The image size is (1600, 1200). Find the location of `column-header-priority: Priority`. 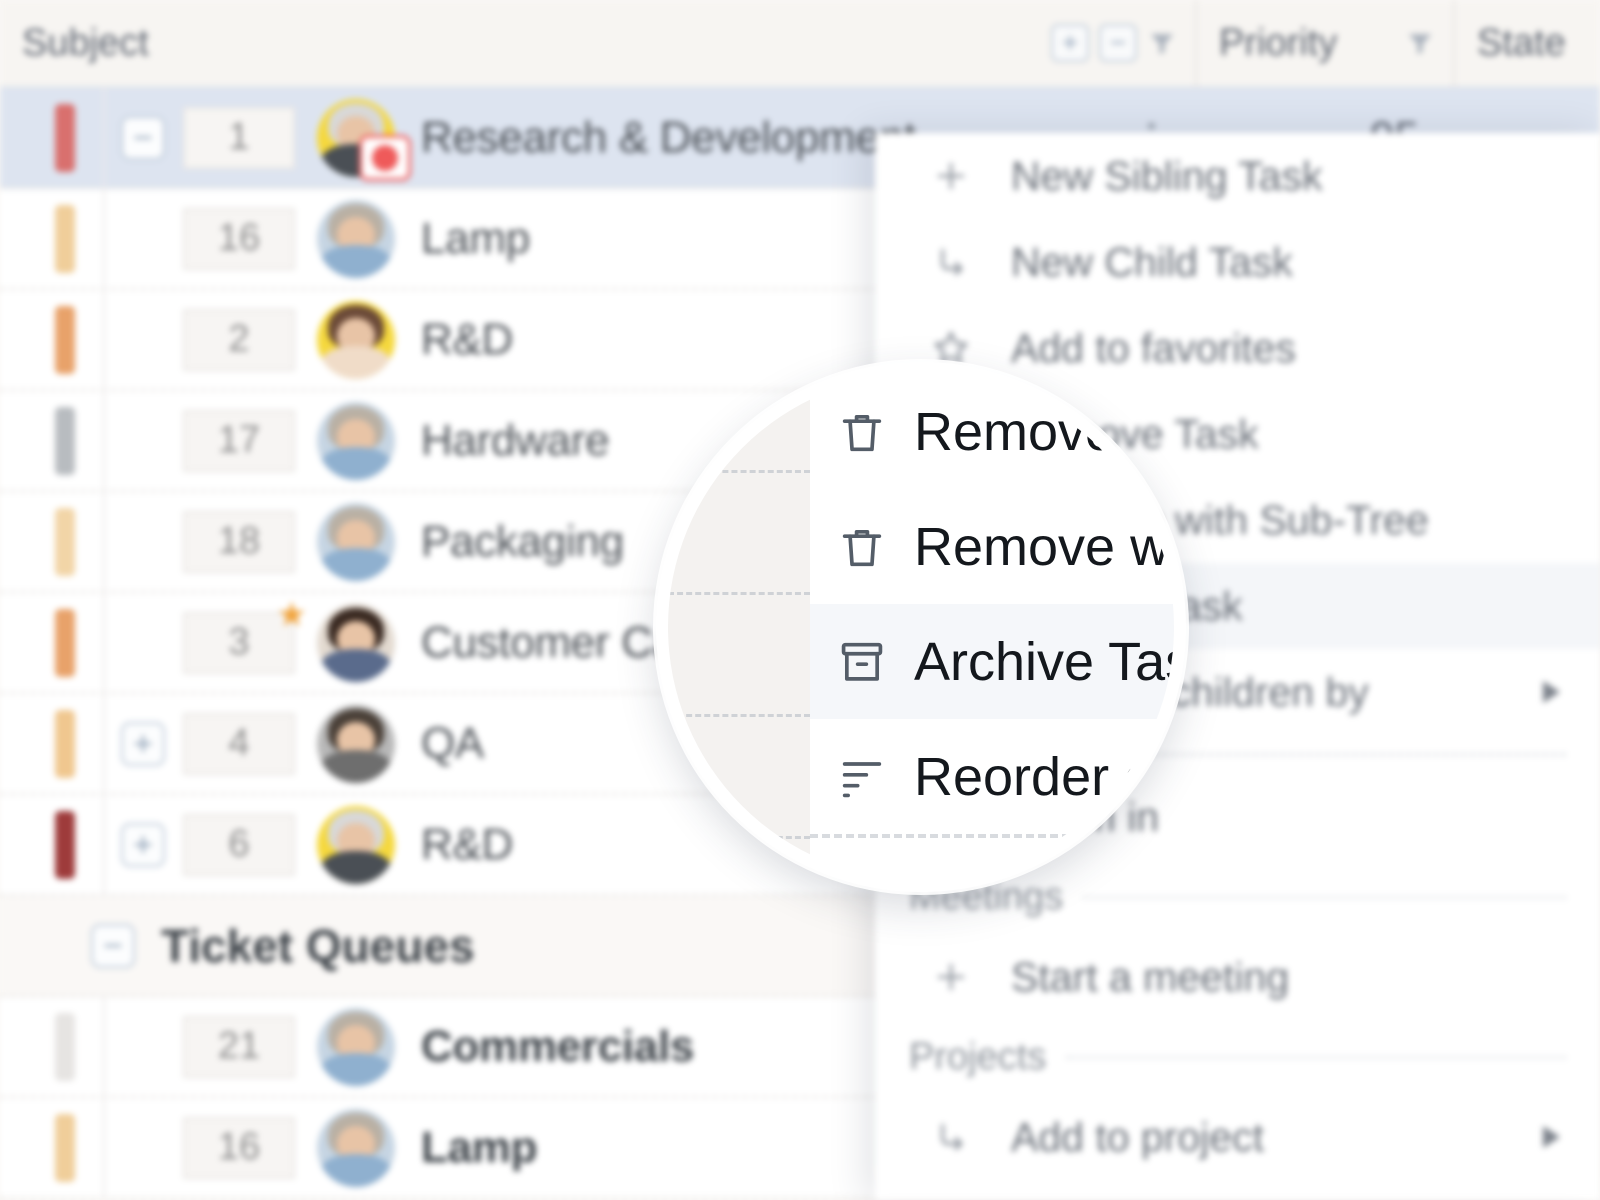

column-header-priority: Priority is located at coordinates (1324, 43).